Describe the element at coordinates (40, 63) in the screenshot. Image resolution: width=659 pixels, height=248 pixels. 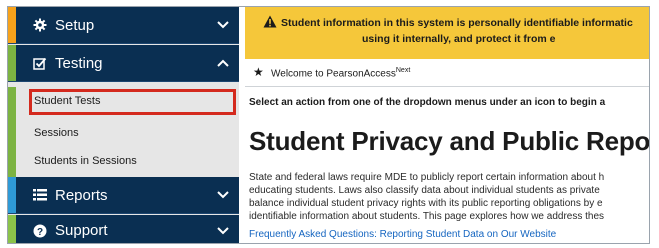
I see `checkbox-icon` at that location.